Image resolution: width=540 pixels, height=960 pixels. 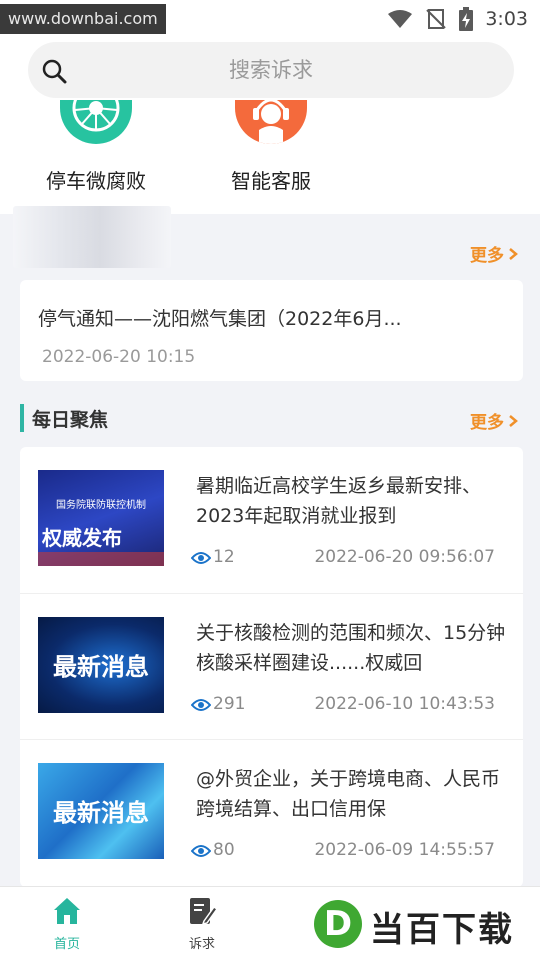 I want to click on search-bar: 搜索诉求, so click(x=271, y=70).